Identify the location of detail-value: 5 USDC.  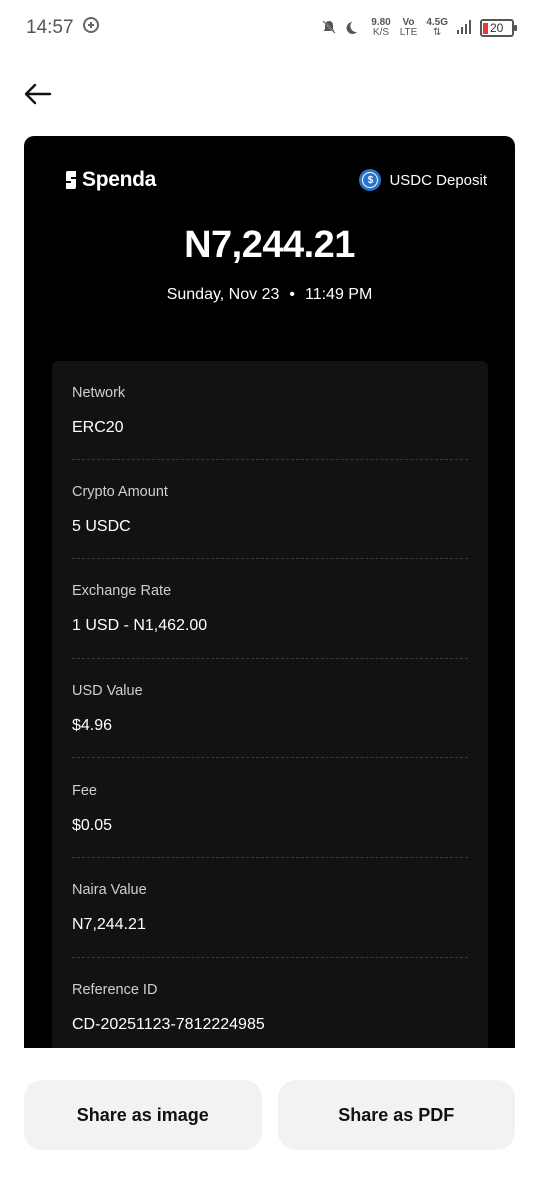
(101, 526).